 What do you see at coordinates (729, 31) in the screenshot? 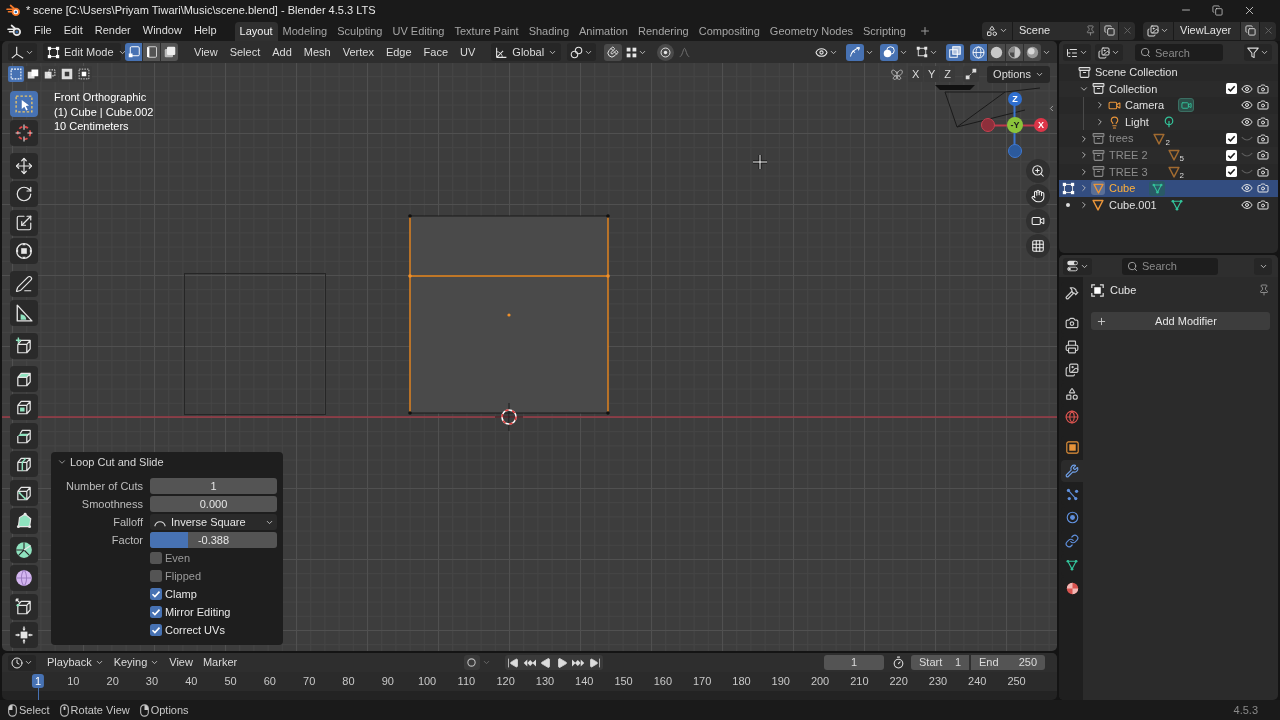
I see `workspace-tab: Compositing` at bounding box center [729, 31].